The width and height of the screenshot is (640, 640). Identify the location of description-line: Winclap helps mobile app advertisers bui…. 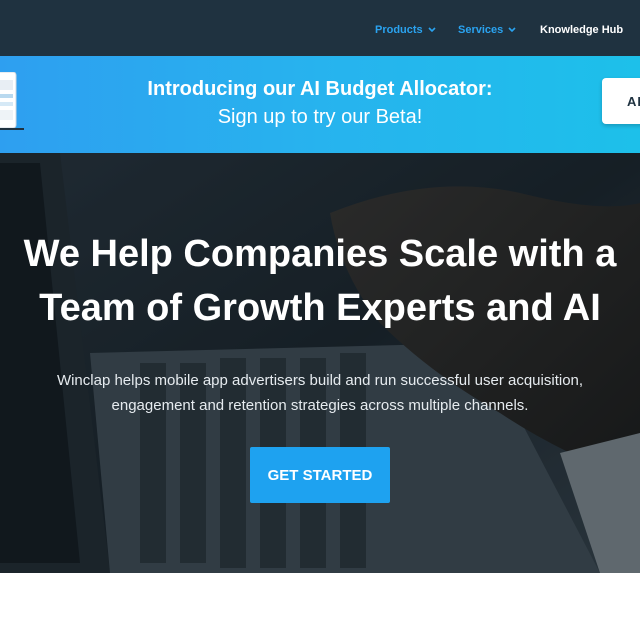
(320, 380).